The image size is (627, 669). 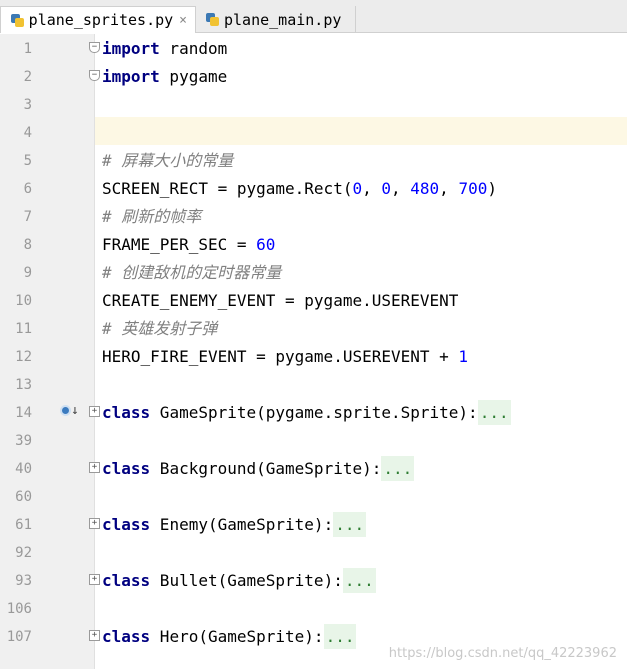 What do you see at coordinates (23, 581) in the screenshot?
I see `line-number: 93` at bounding box center [23, 581].